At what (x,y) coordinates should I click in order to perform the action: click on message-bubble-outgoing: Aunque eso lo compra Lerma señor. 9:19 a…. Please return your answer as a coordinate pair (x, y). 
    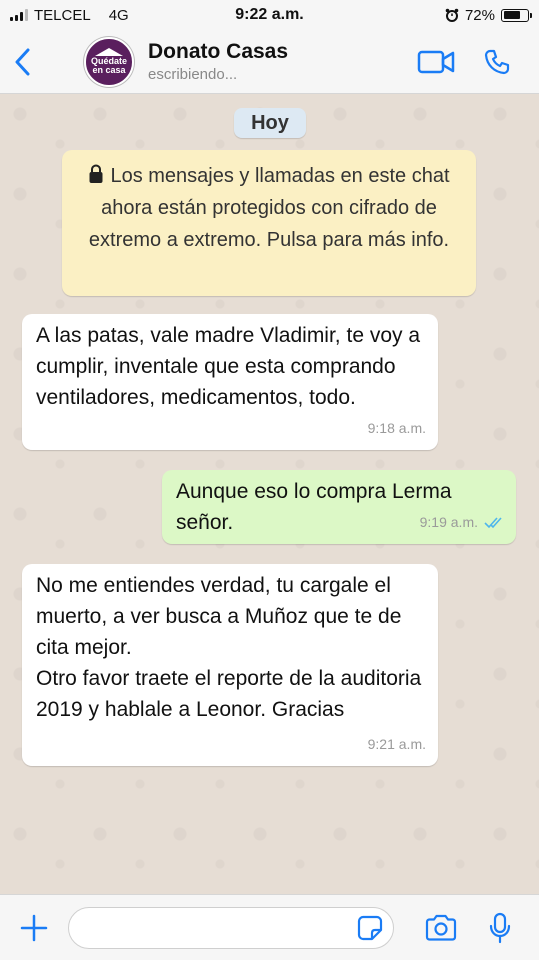
    Looking at the image, I should click on (339, 507).